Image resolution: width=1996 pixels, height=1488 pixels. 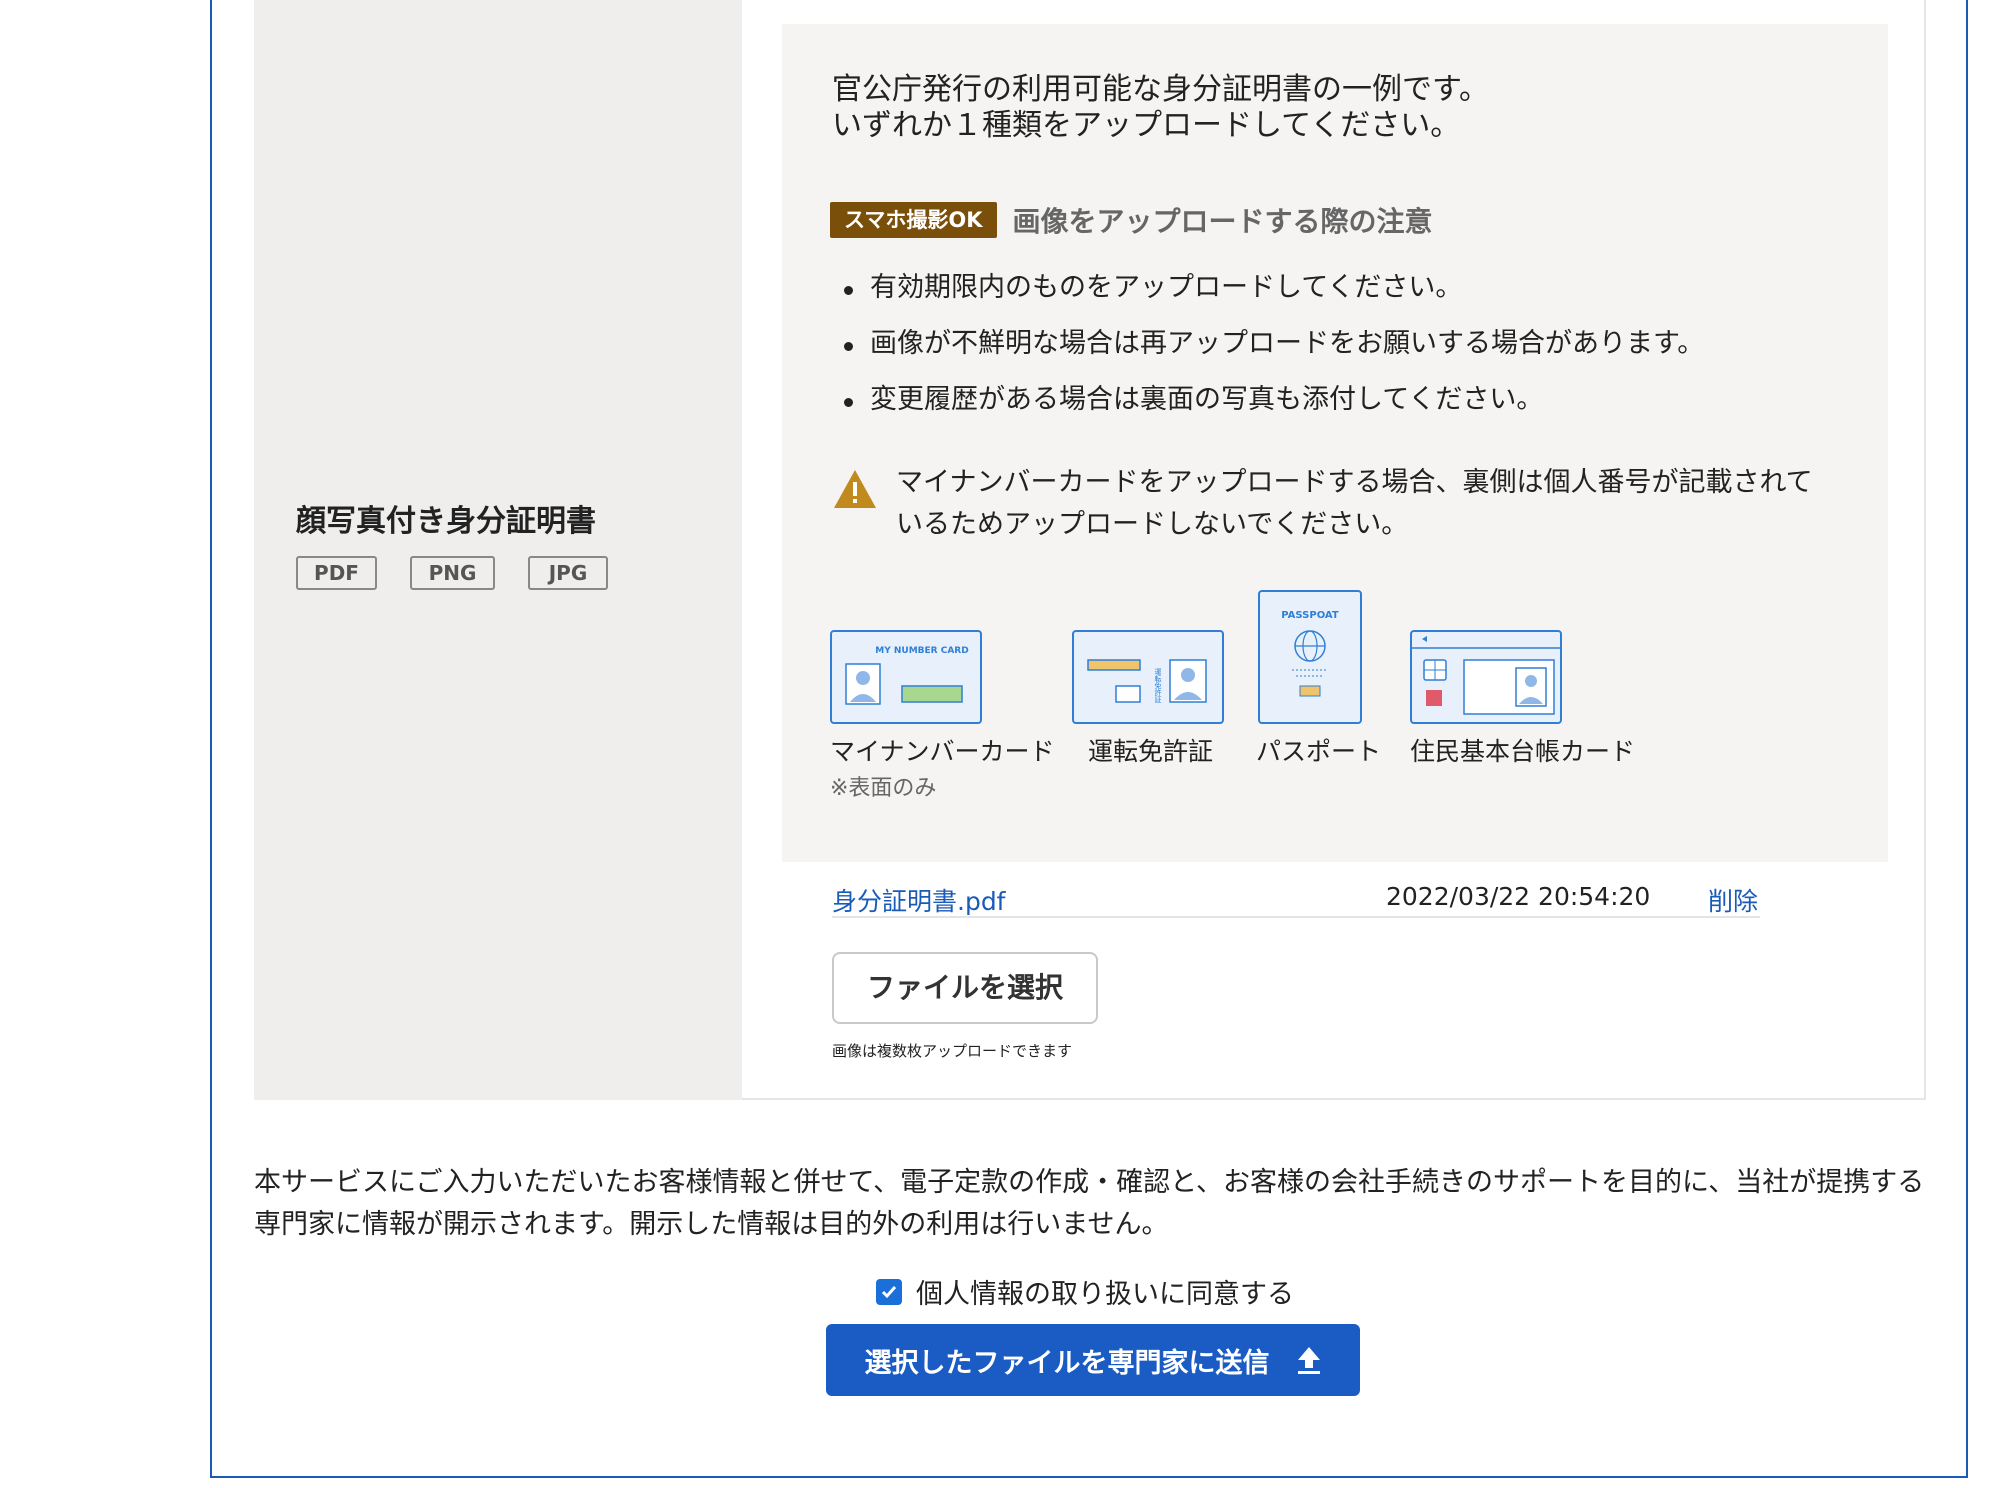 I want to click on mynumber-card-note: ※表面のみ, so click(x=883, y=788).